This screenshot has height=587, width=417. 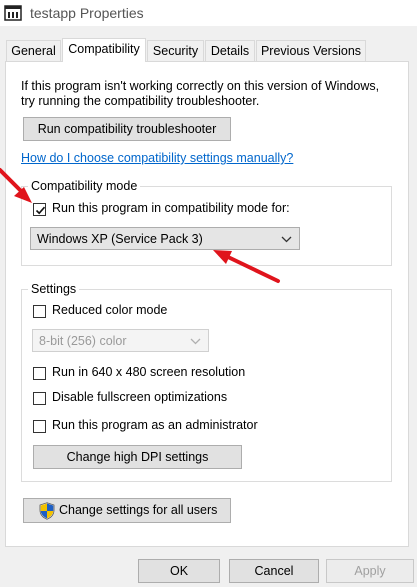 I want to click on compat-mode-checkbox, so click(x=39, y=209).